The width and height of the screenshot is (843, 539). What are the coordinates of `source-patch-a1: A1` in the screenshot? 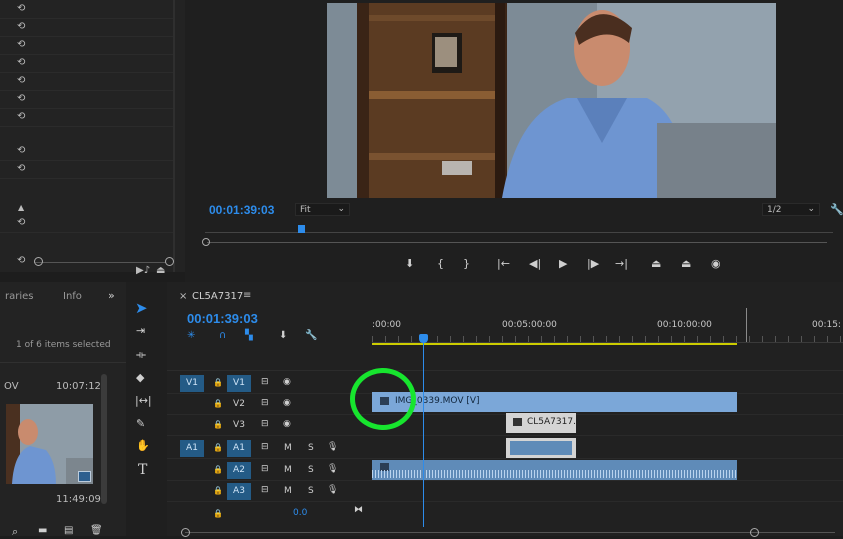 It's located at (192, 448).